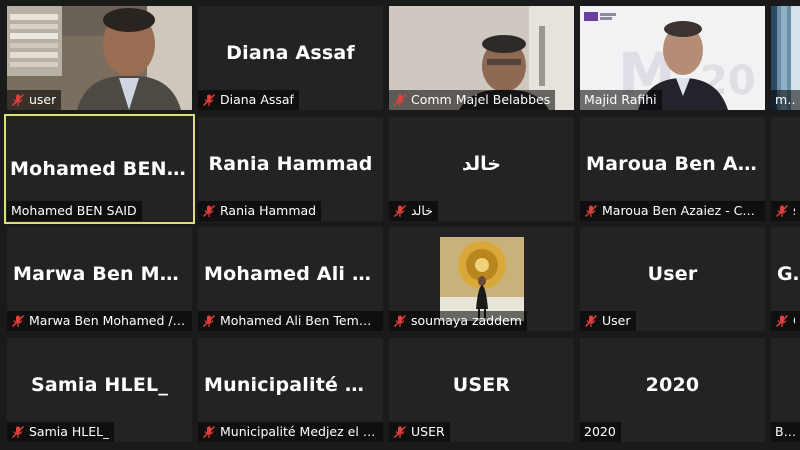  I want to click on participant-tile-samia-hlel: Samia HLEL_ Samia HLEL_, so click(99, 390).